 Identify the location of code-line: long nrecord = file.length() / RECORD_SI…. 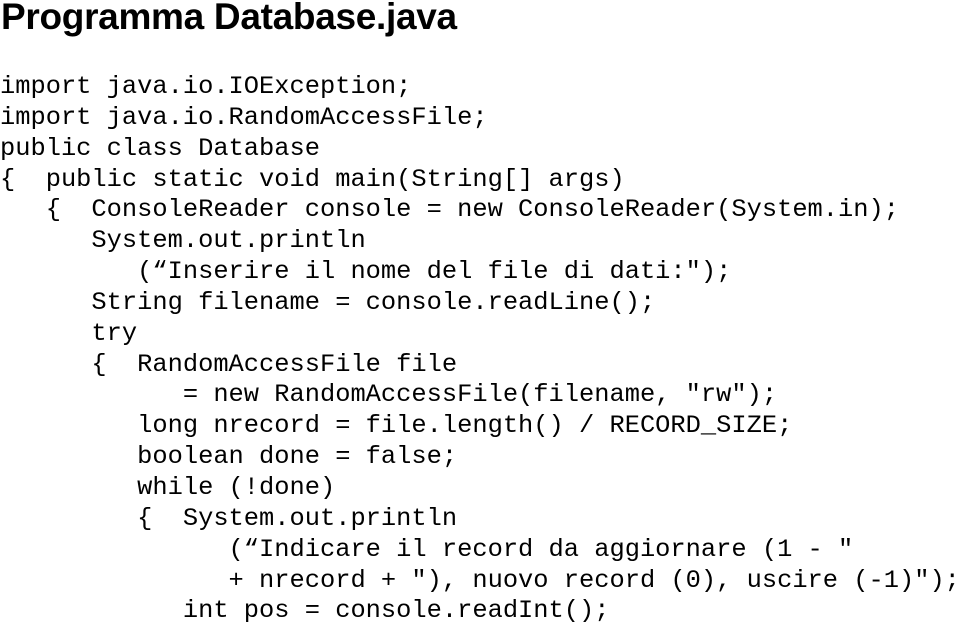
(396, 426).